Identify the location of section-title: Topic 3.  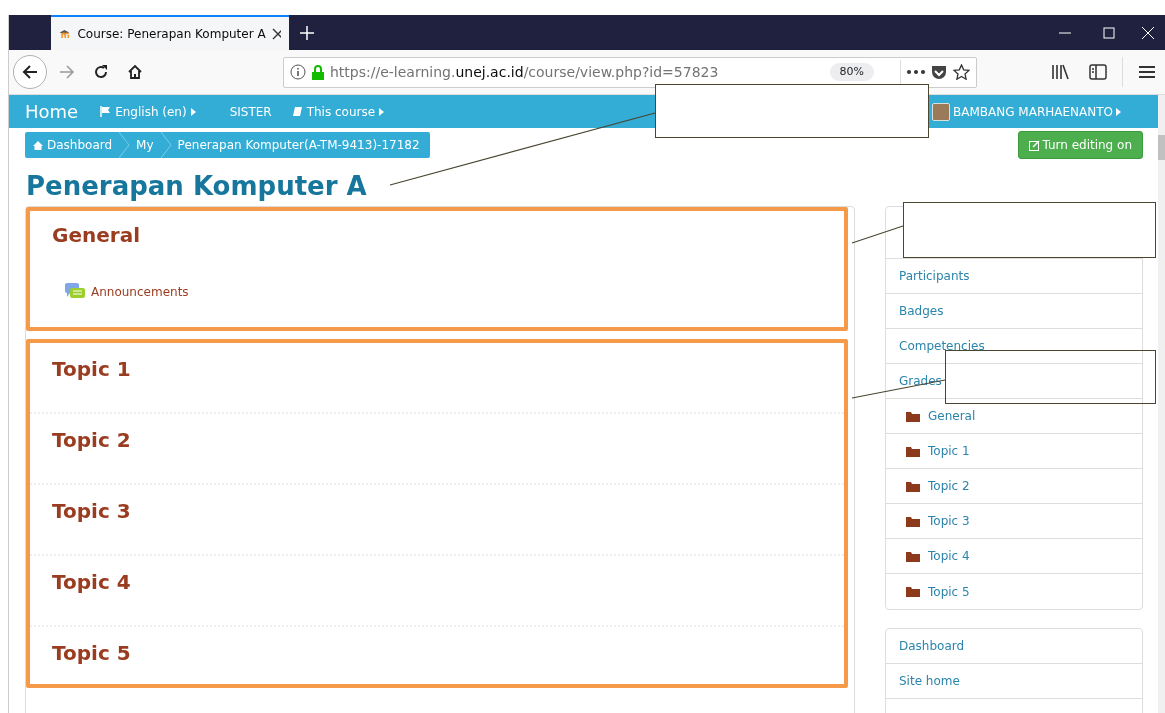
(92, 511).